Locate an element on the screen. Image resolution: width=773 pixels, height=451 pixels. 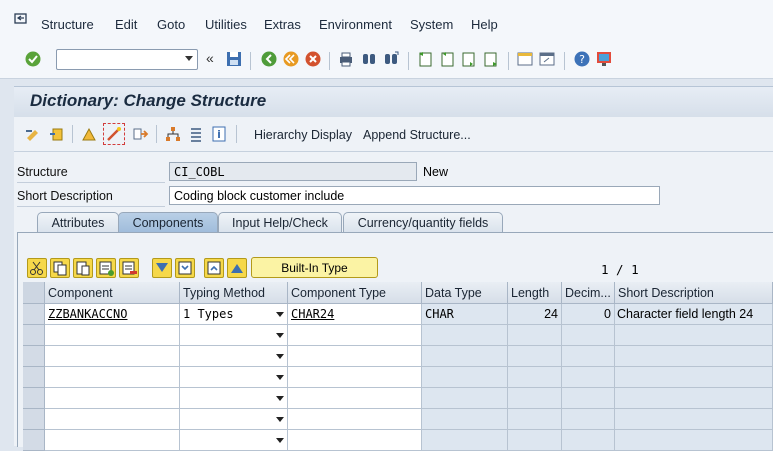
exit-icon is located at coordinates (291, 59).